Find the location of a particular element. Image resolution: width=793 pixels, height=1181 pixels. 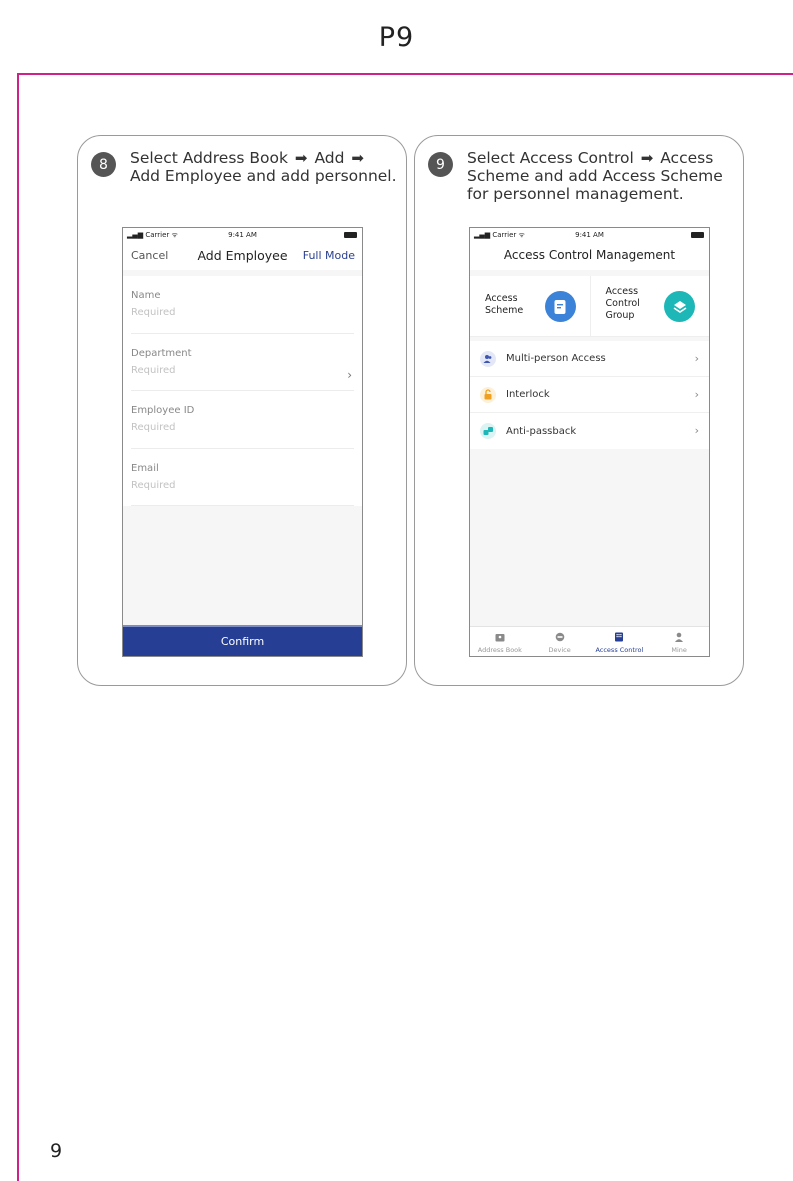

layers-icon is located at coordinates (679, 306).